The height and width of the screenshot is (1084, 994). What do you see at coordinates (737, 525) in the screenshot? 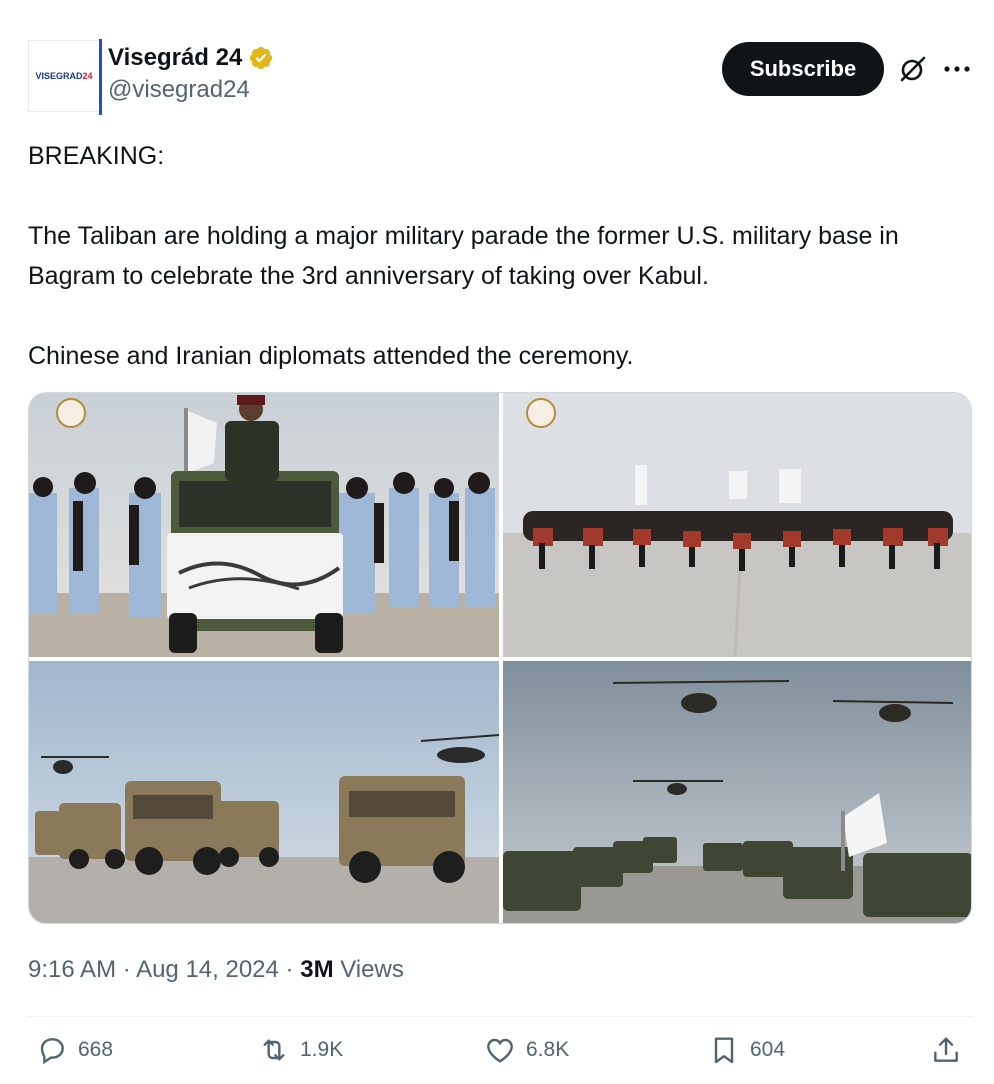
I see `motorcycle-formation-photo` at bounding box center [737, 525].